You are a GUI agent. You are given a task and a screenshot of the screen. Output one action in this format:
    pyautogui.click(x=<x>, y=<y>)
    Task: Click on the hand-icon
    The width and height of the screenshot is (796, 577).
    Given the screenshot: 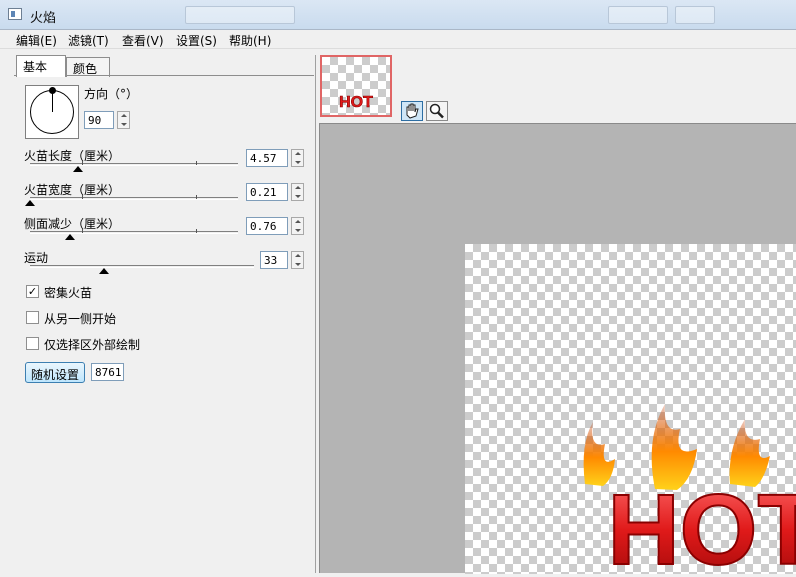 What is the action you would take?
    pyautogui.click(x=412, y=111)
    